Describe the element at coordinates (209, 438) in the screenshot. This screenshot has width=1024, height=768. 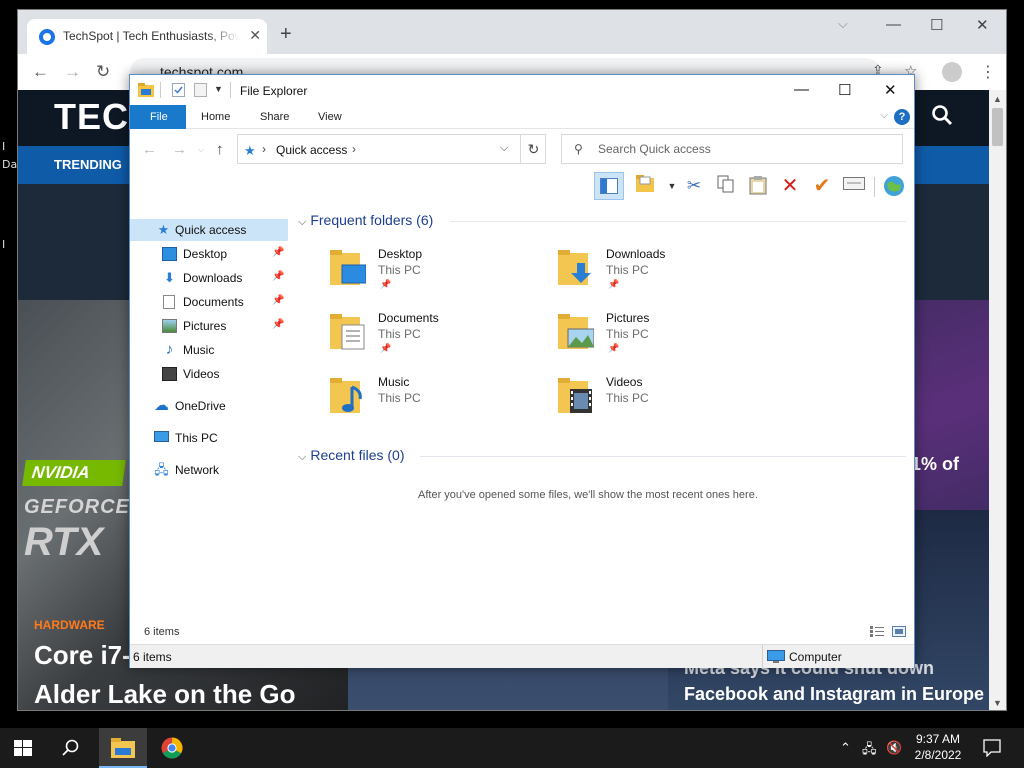
I see `sidebar-item-this-pc: This PC` at that location.